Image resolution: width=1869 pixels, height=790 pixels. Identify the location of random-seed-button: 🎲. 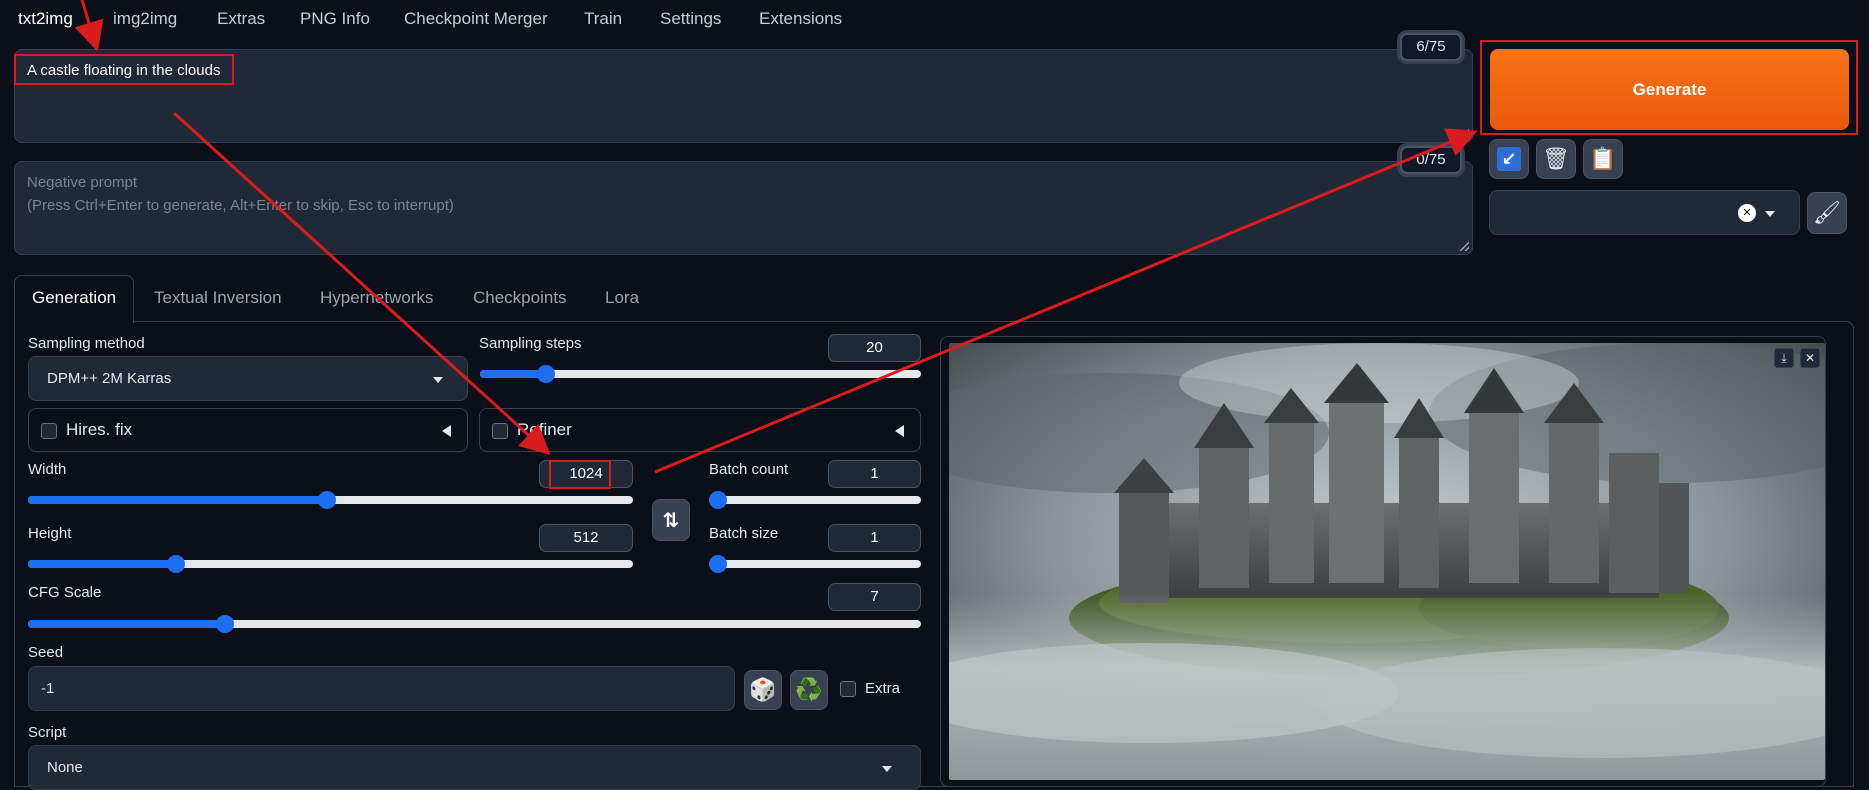
(763, 690).